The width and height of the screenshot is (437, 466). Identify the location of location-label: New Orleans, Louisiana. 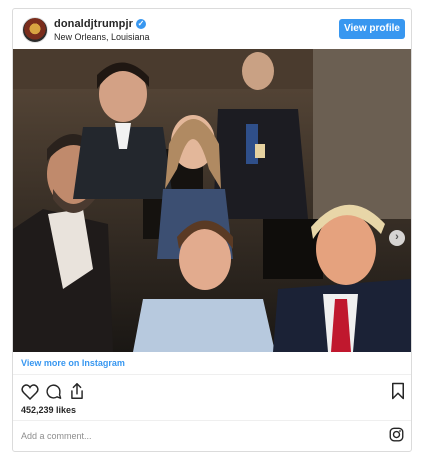
(102, 37).